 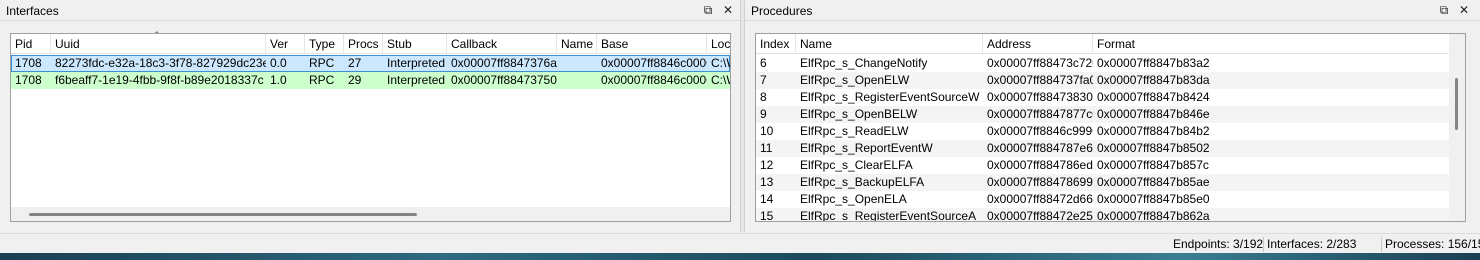 What do you see at coordinates (32, 11) in the screenshot?
I see `interfaces-panel-title: Interfaces` at bounding box center [32, 11].